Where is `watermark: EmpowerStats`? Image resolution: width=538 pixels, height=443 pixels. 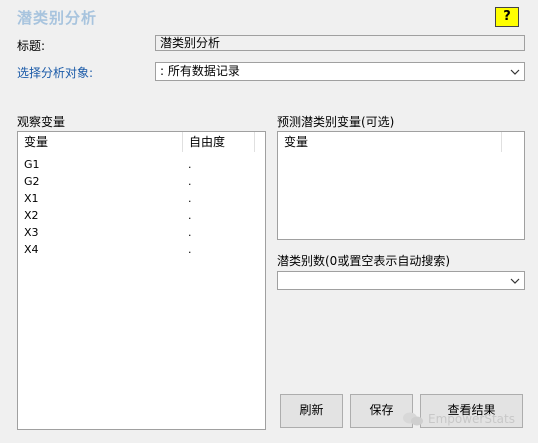 watermark: EmpowerStats is located at coordinates (458, 419).